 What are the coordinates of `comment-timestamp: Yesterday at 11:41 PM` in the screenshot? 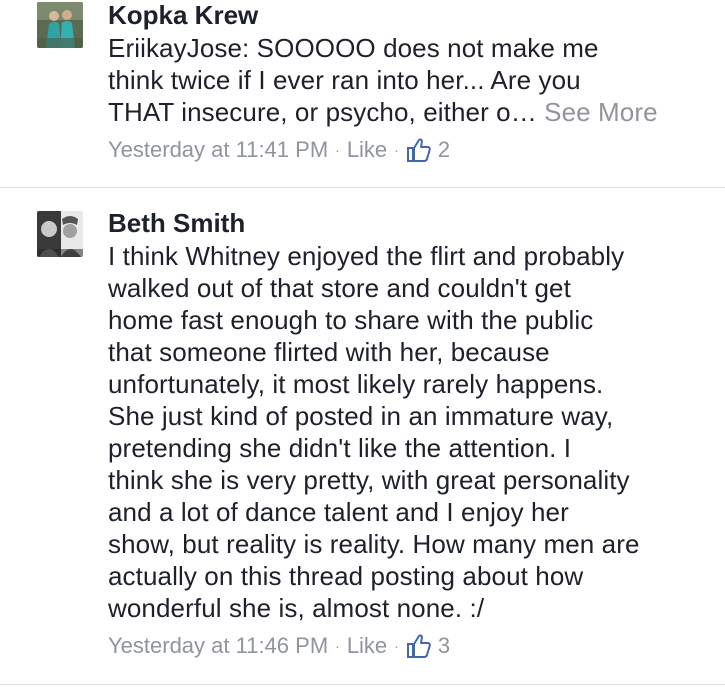 It's located at (218, 150).